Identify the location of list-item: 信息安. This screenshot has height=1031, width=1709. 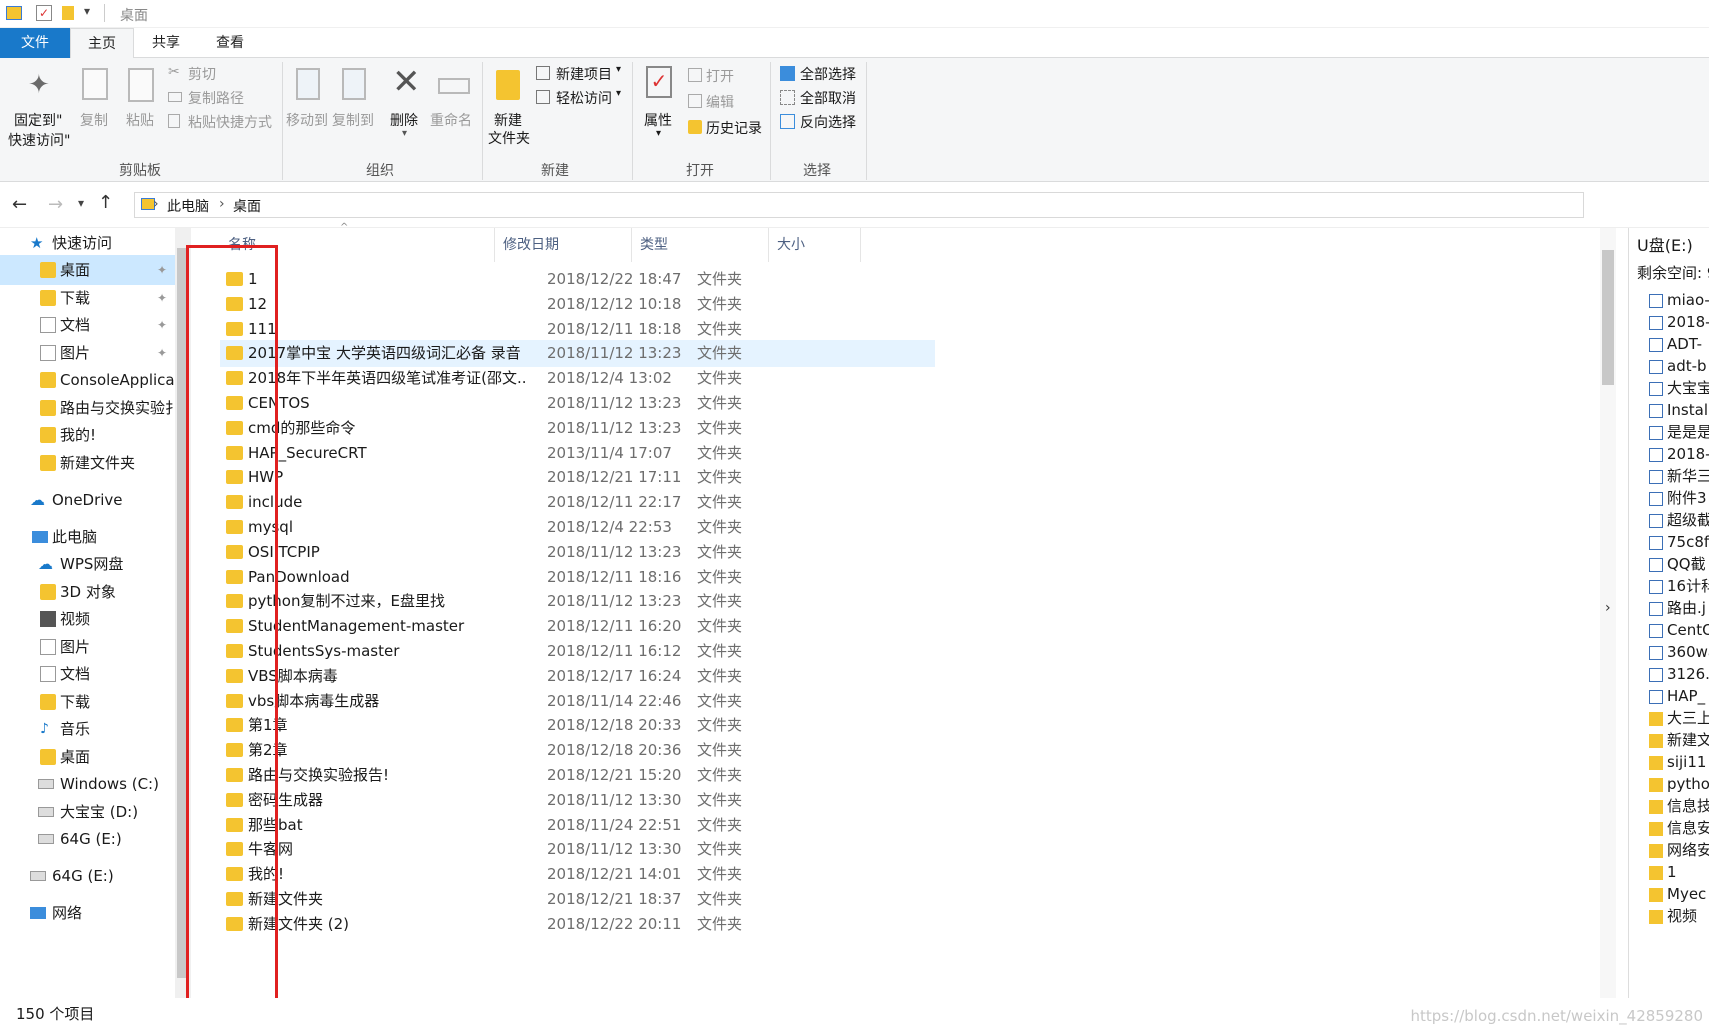
(1679, 828).